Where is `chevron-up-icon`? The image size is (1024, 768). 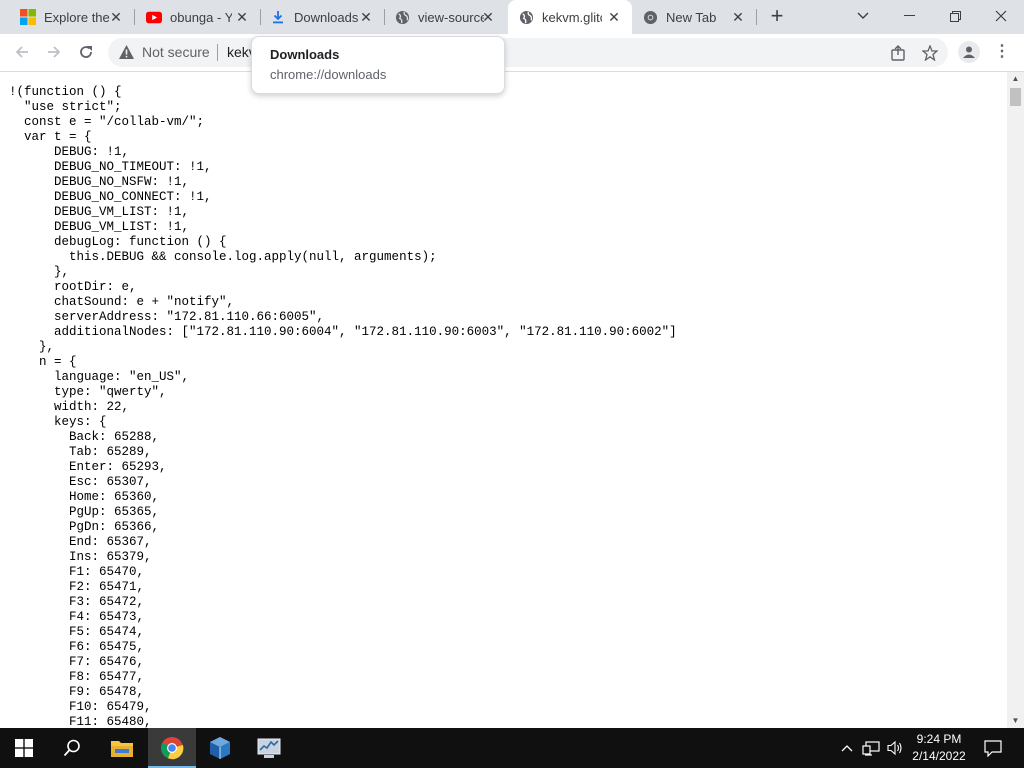
chevron-up-icon is located at coordinates (847, 748).